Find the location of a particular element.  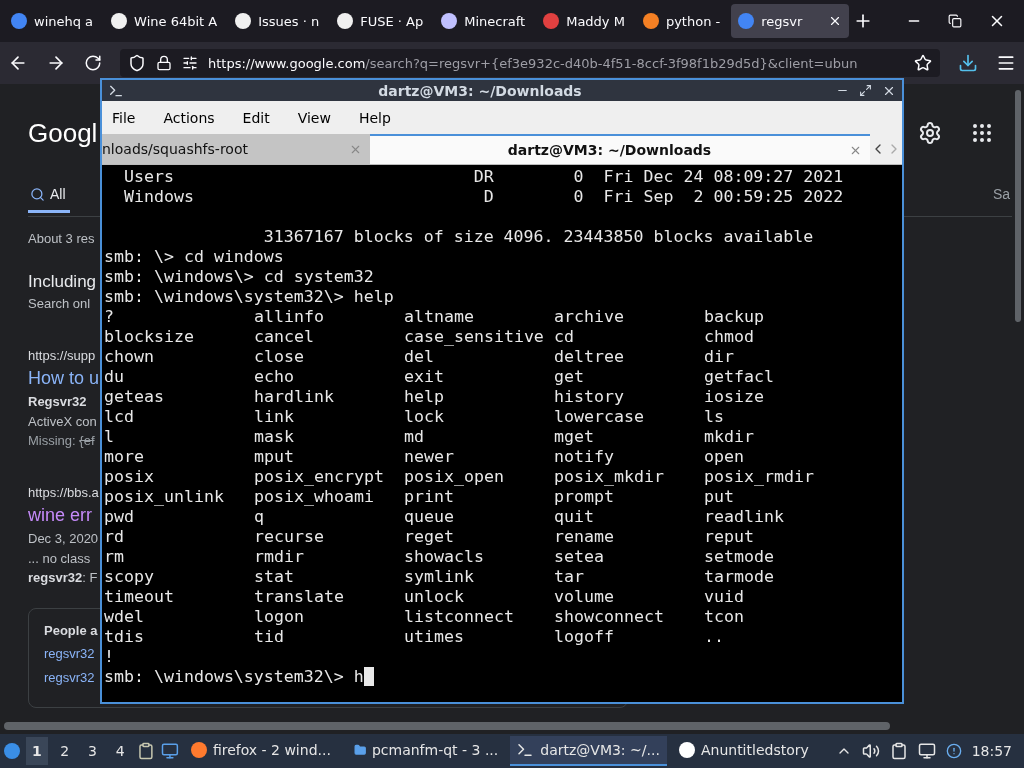

command-name: posix_encrypt is located at coordinates (319, 477).